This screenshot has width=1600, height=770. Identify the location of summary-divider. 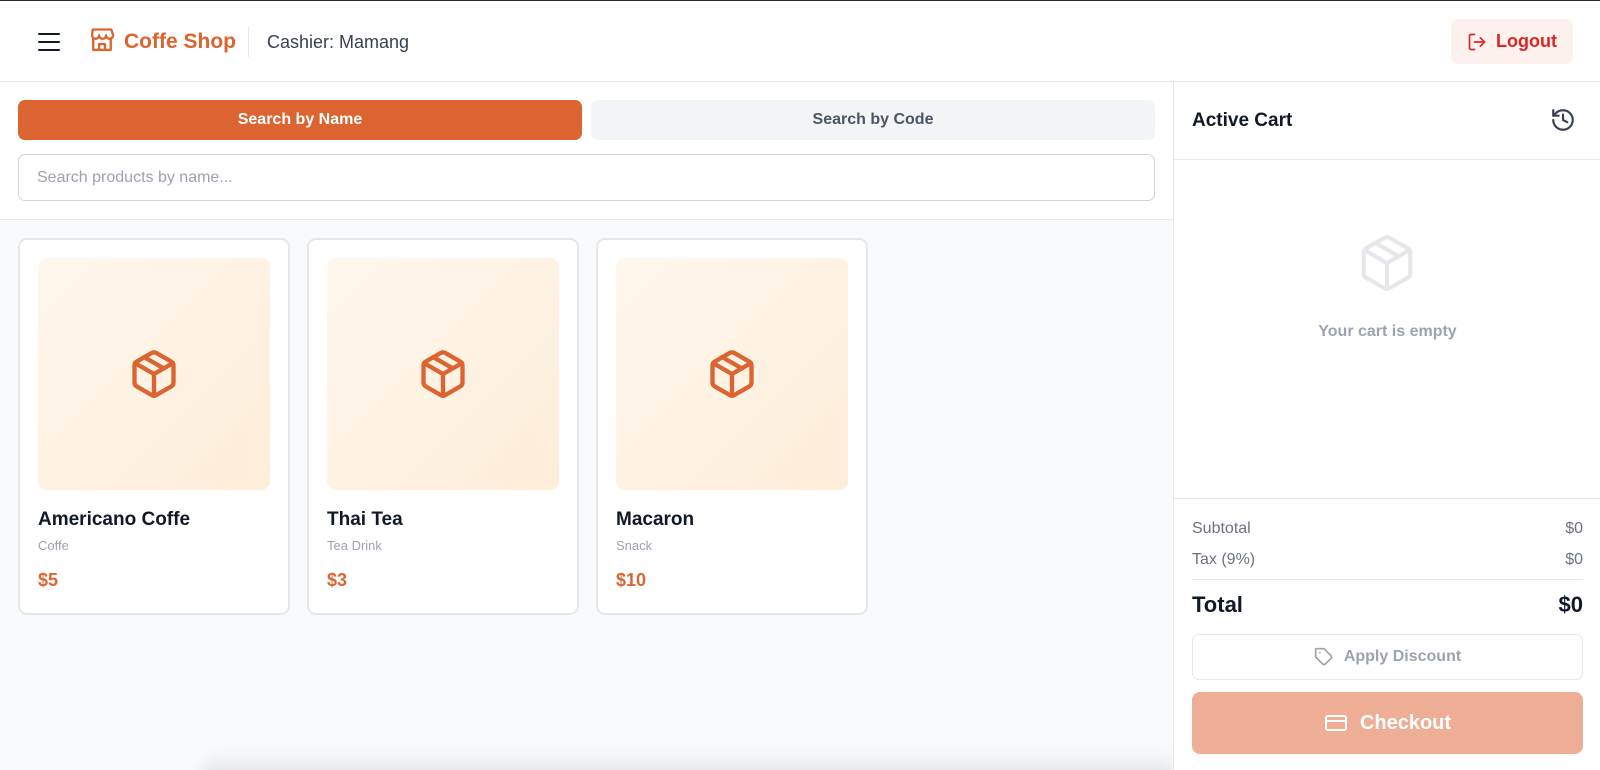
(1387, 579).